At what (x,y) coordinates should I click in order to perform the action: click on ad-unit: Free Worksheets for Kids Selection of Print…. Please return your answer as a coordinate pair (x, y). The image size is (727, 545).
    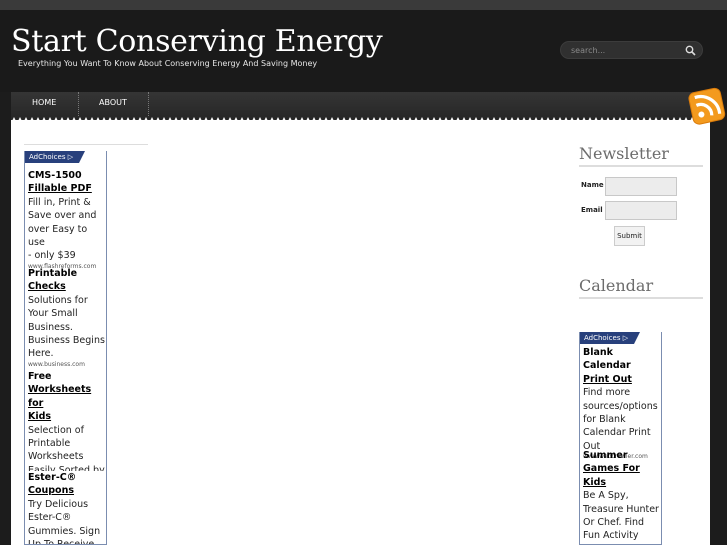
    Looking at the image, I should click on (67, 420).